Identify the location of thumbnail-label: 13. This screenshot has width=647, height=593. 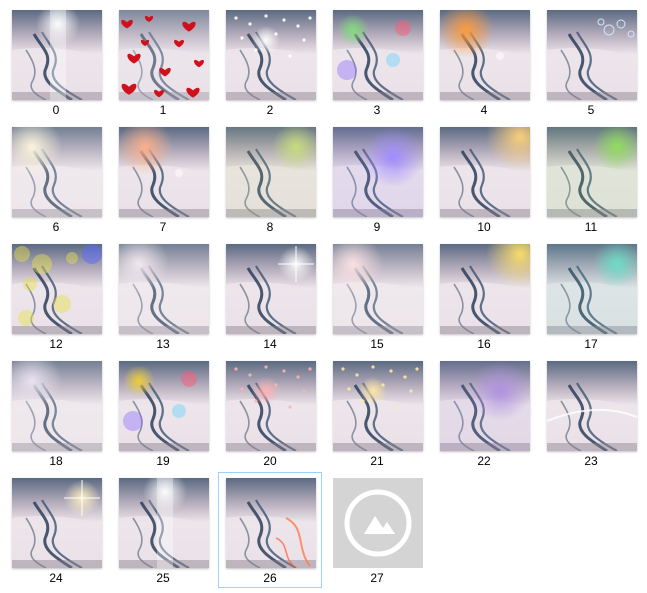
(163, 344).